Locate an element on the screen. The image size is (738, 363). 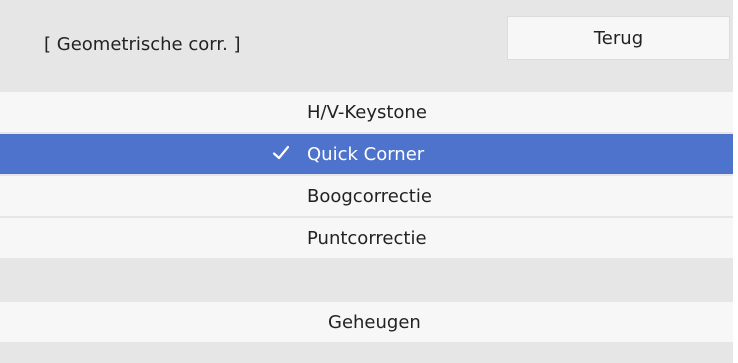
menu-item-geheugen: Geheugen is located at coordinates (366, 322).